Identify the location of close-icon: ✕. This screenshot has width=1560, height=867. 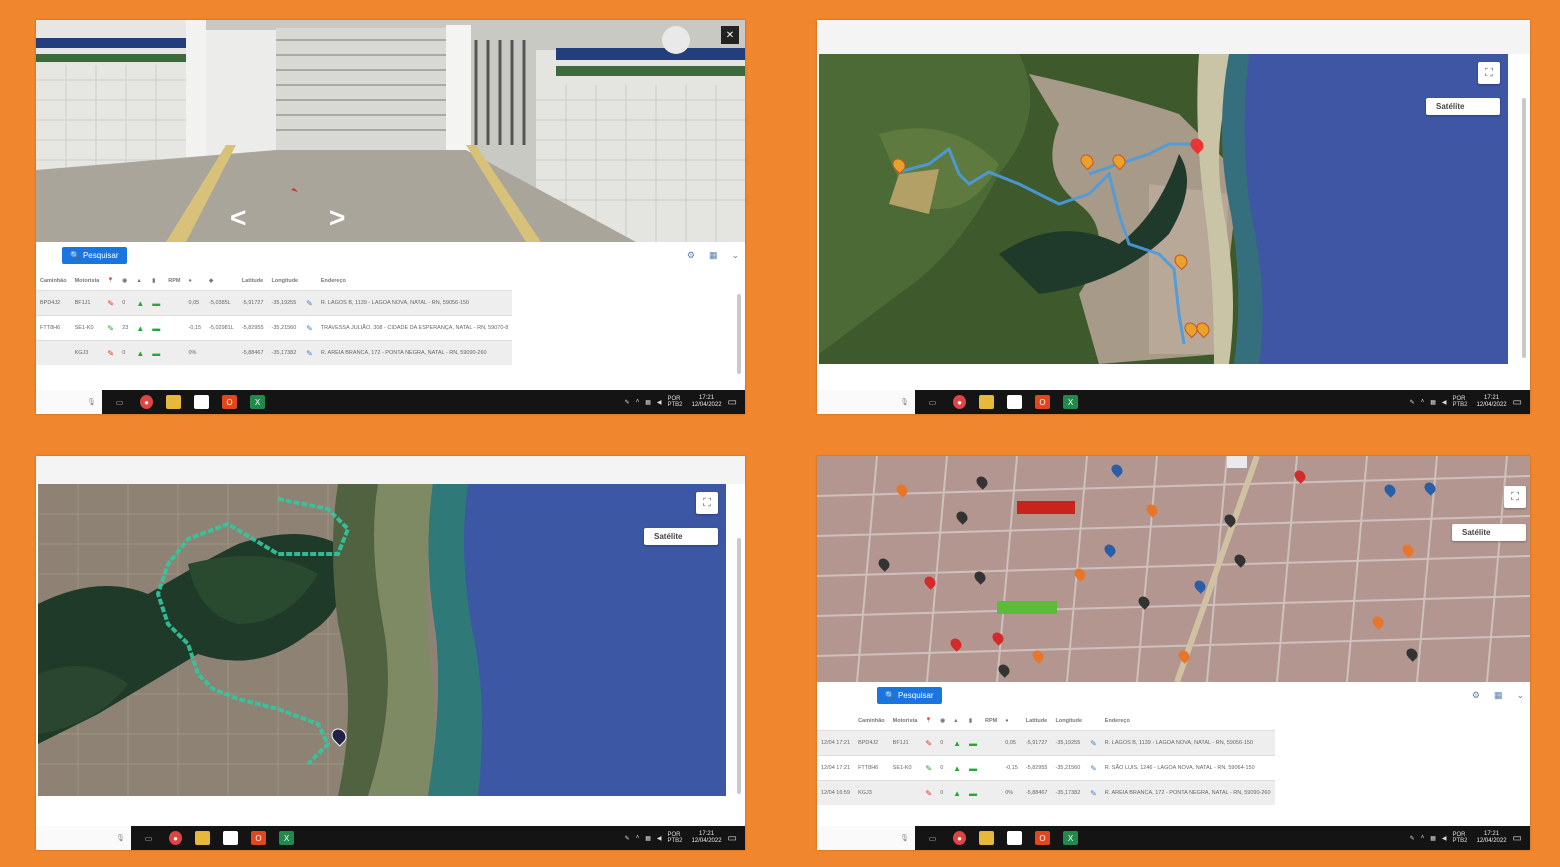
(730, 35).